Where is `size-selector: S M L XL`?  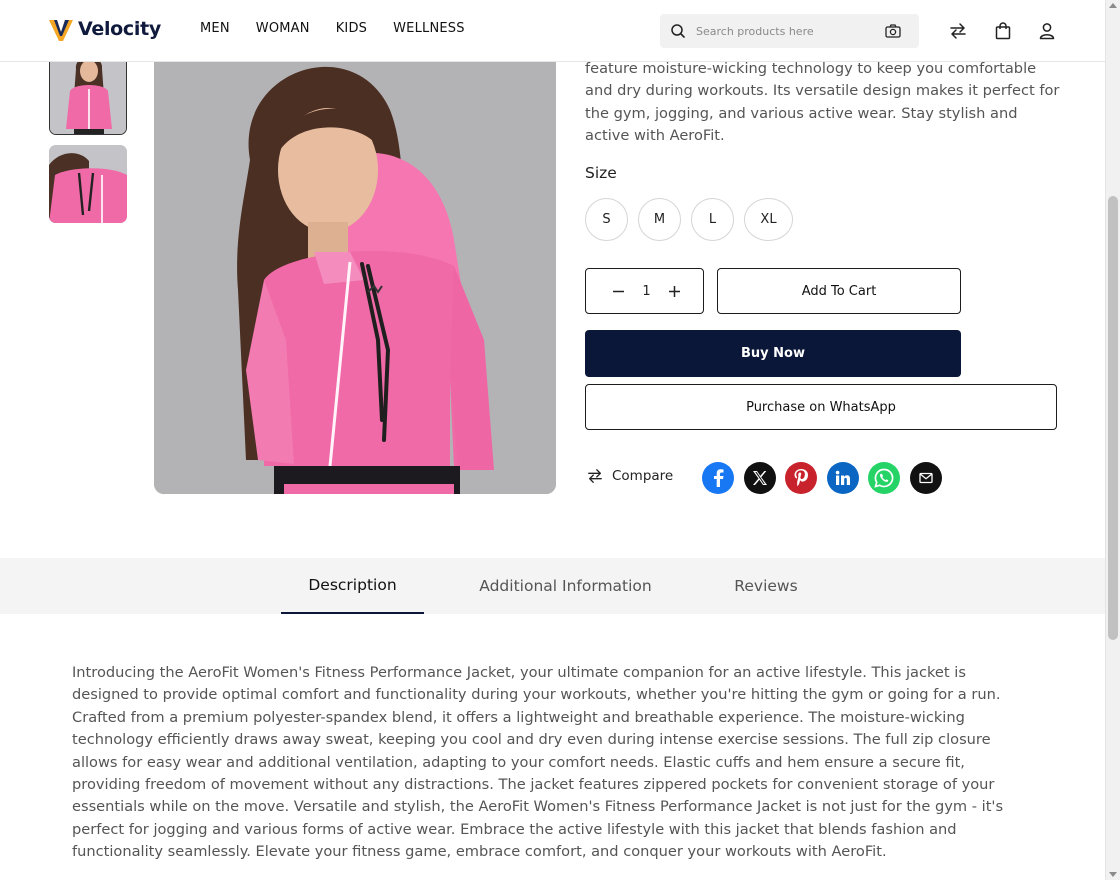 size-selector: S M L XL is located at coordinates (694, 219).